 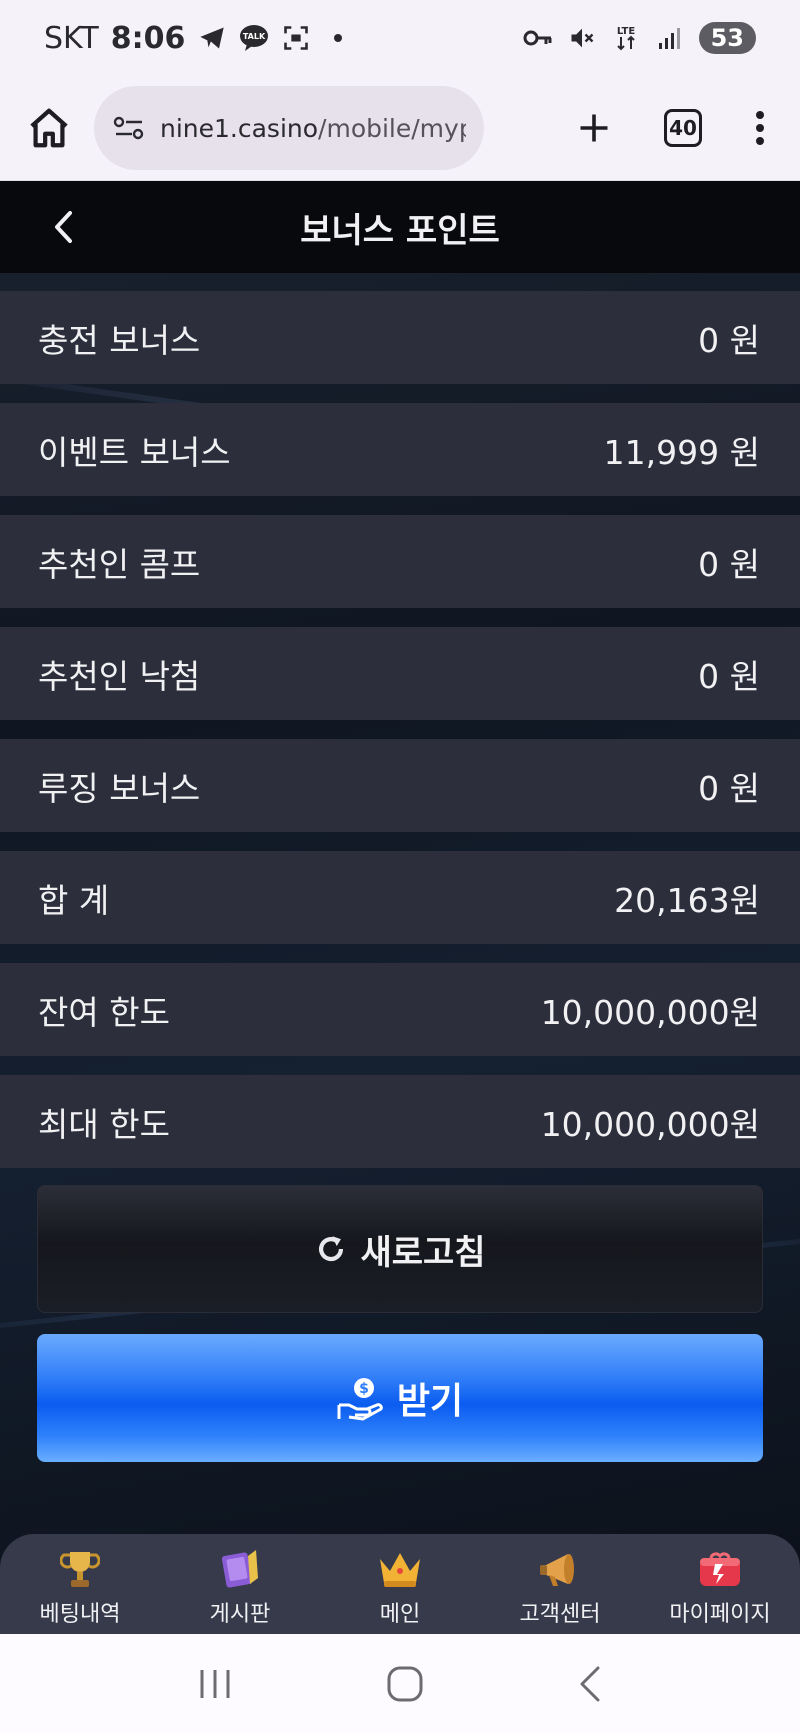 I want to click on receive-label: 받기, so click(x=430, y=1401).